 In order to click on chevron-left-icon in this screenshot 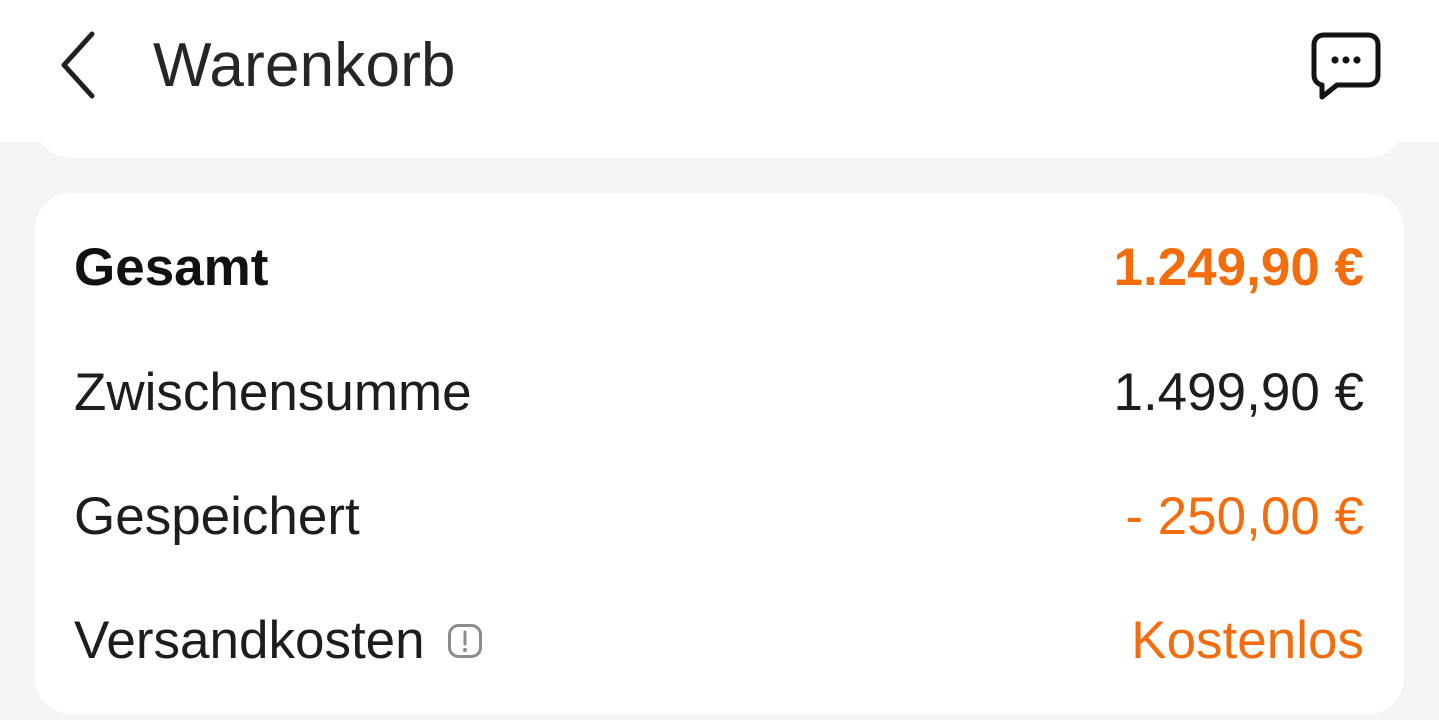, I will do `click(78, 65)`.